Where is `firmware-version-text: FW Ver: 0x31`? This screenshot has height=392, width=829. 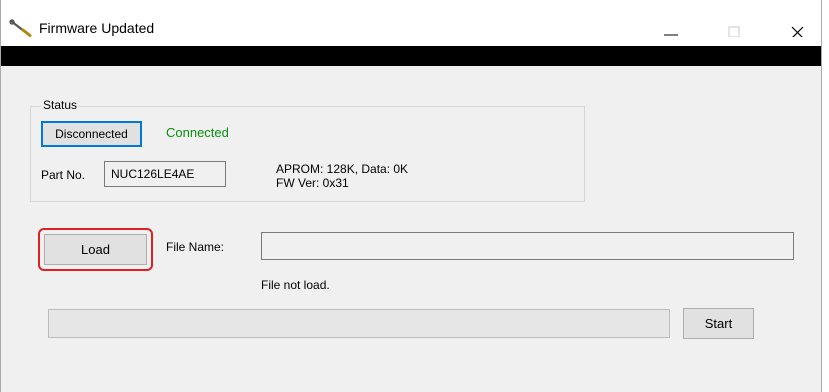 firmware-version-text: FW Ver: 0x31 is located at coordinates (312, 183).